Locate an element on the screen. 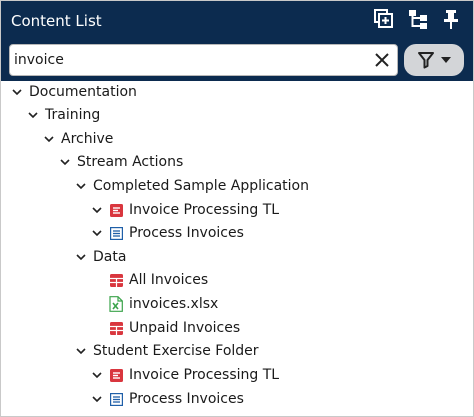  filter-icon is located at coordinates (426, 60).